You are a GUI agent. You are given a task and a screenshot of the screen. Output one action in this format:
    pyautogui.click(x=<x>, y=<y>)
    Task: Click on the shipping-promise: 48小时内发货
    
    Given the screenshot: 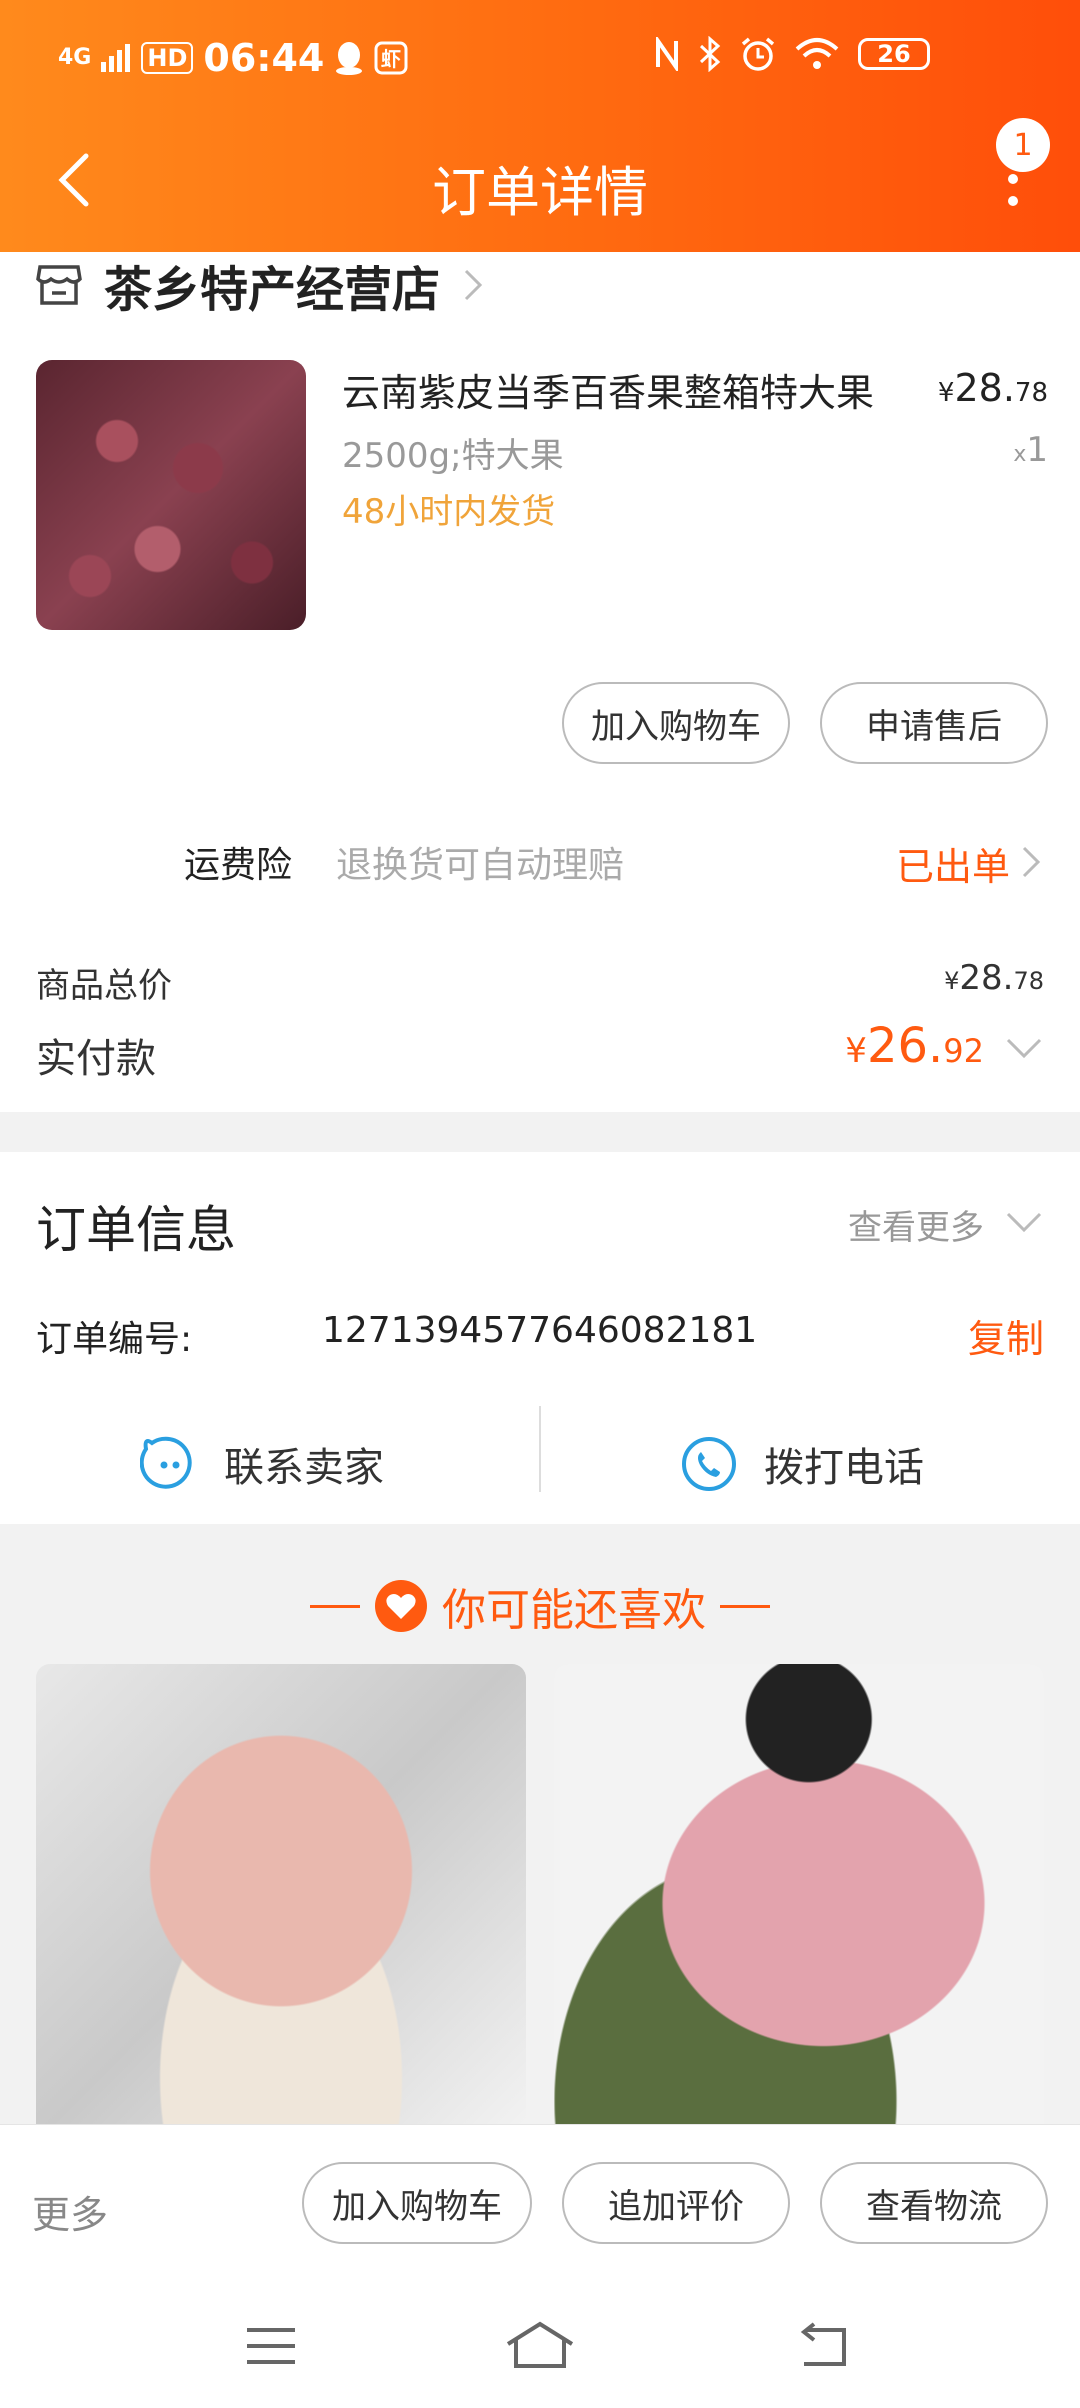 What is the action you would take?
    pyautogui.click(x=449, y=512)
    